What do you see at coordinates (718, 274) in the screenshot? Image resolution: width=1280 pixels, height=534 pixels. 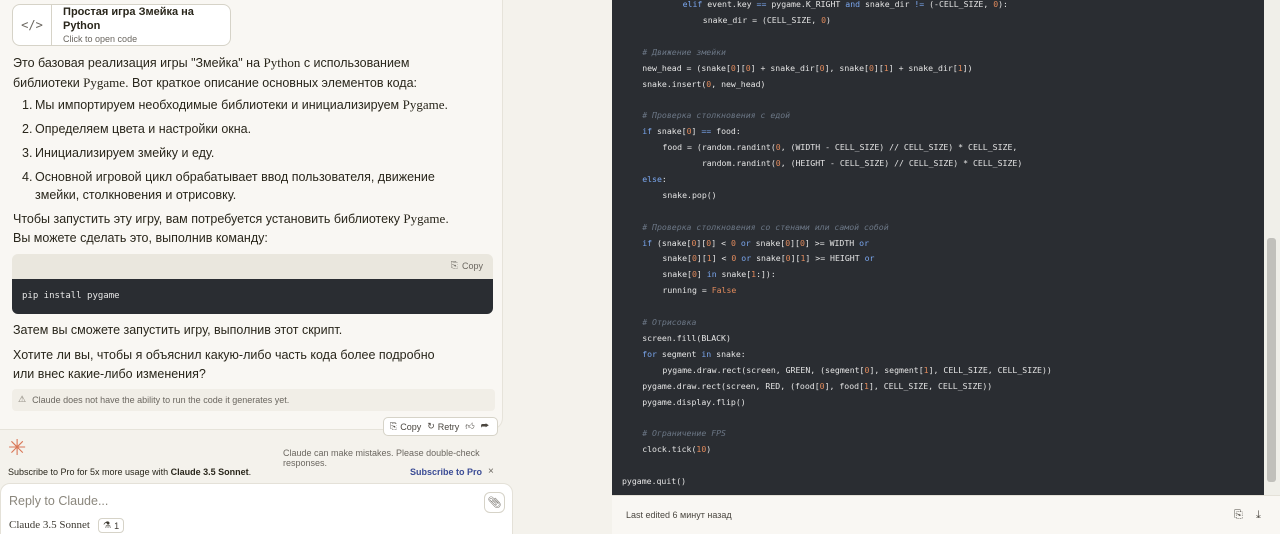 I see `code-line: snake[0] in snake[1:]):` at bounding box center [718, 274].